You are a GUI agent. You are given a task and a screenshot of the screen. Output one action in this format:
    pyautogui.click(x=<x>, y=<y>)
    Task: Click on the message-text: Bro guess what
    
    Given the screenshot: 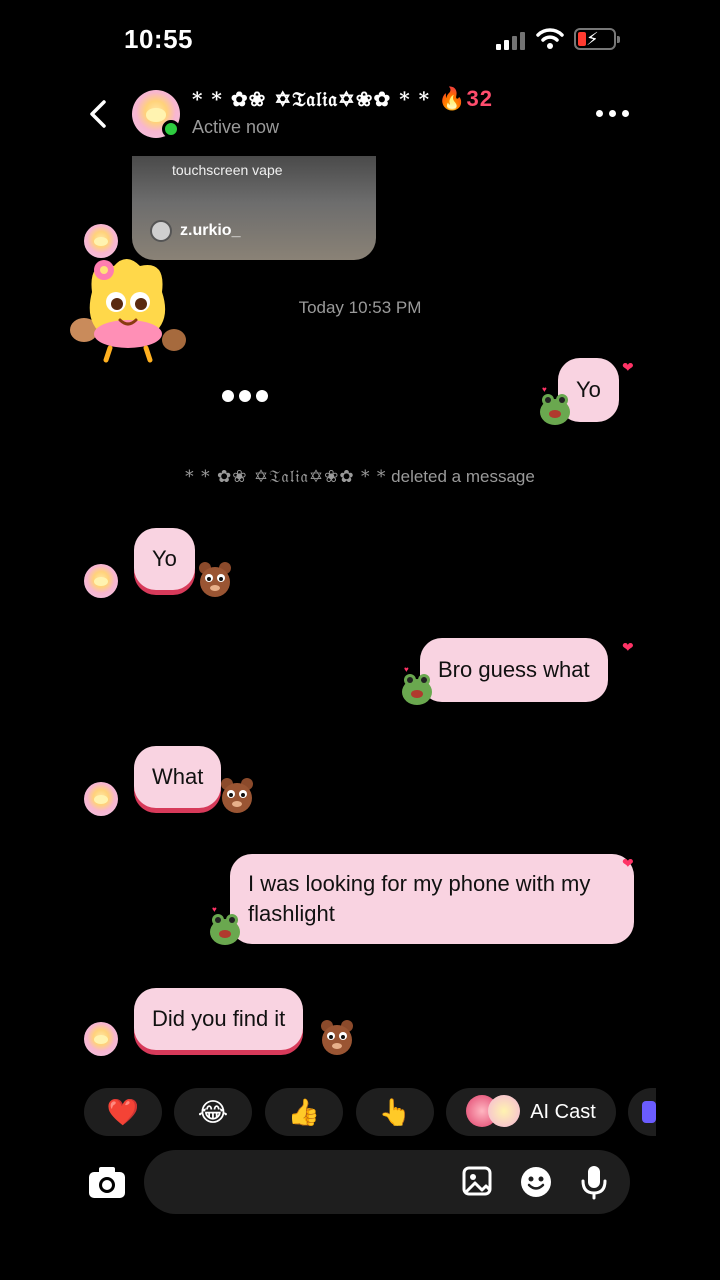 What is the action you would take?
    pyautogui.click(x=514, y=669)
    